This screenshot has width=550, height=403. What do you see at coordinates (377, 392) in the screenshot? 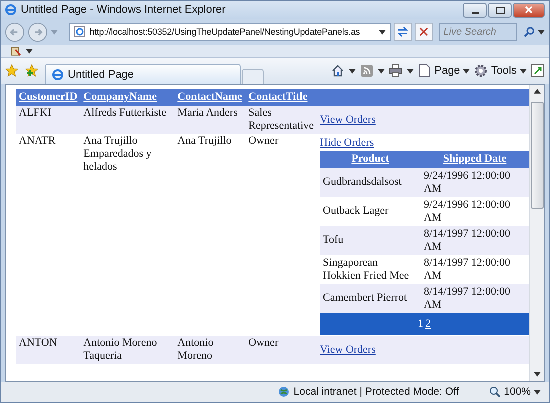
I see `security-zone-text: Local intranet | Protected Mode: Off` at bounding box center [377, 392].